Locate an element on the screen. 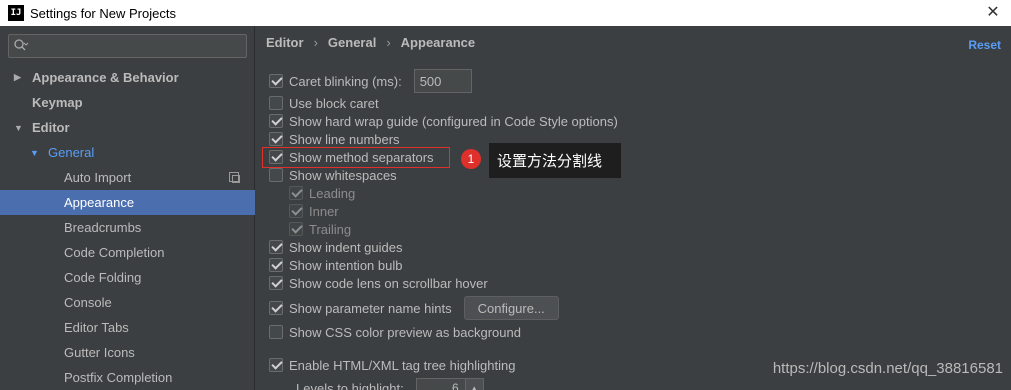 The width and height of the screenshot is (1011, 390). option-label: Levels to highlight: is located at coordinates (350, 385).